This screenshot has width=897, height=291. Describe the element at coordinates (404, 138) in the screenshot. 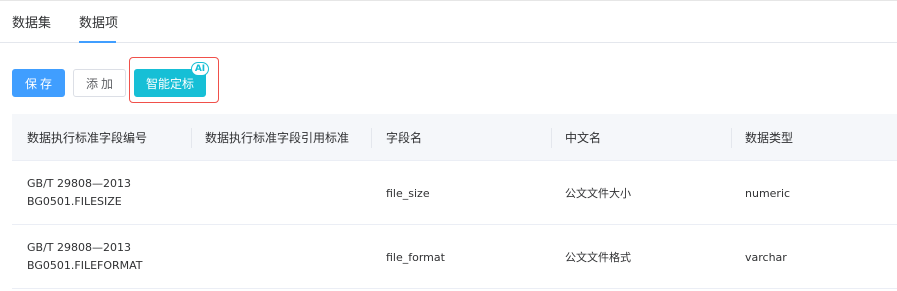

I see `header-field-name: 字段名` at that location.